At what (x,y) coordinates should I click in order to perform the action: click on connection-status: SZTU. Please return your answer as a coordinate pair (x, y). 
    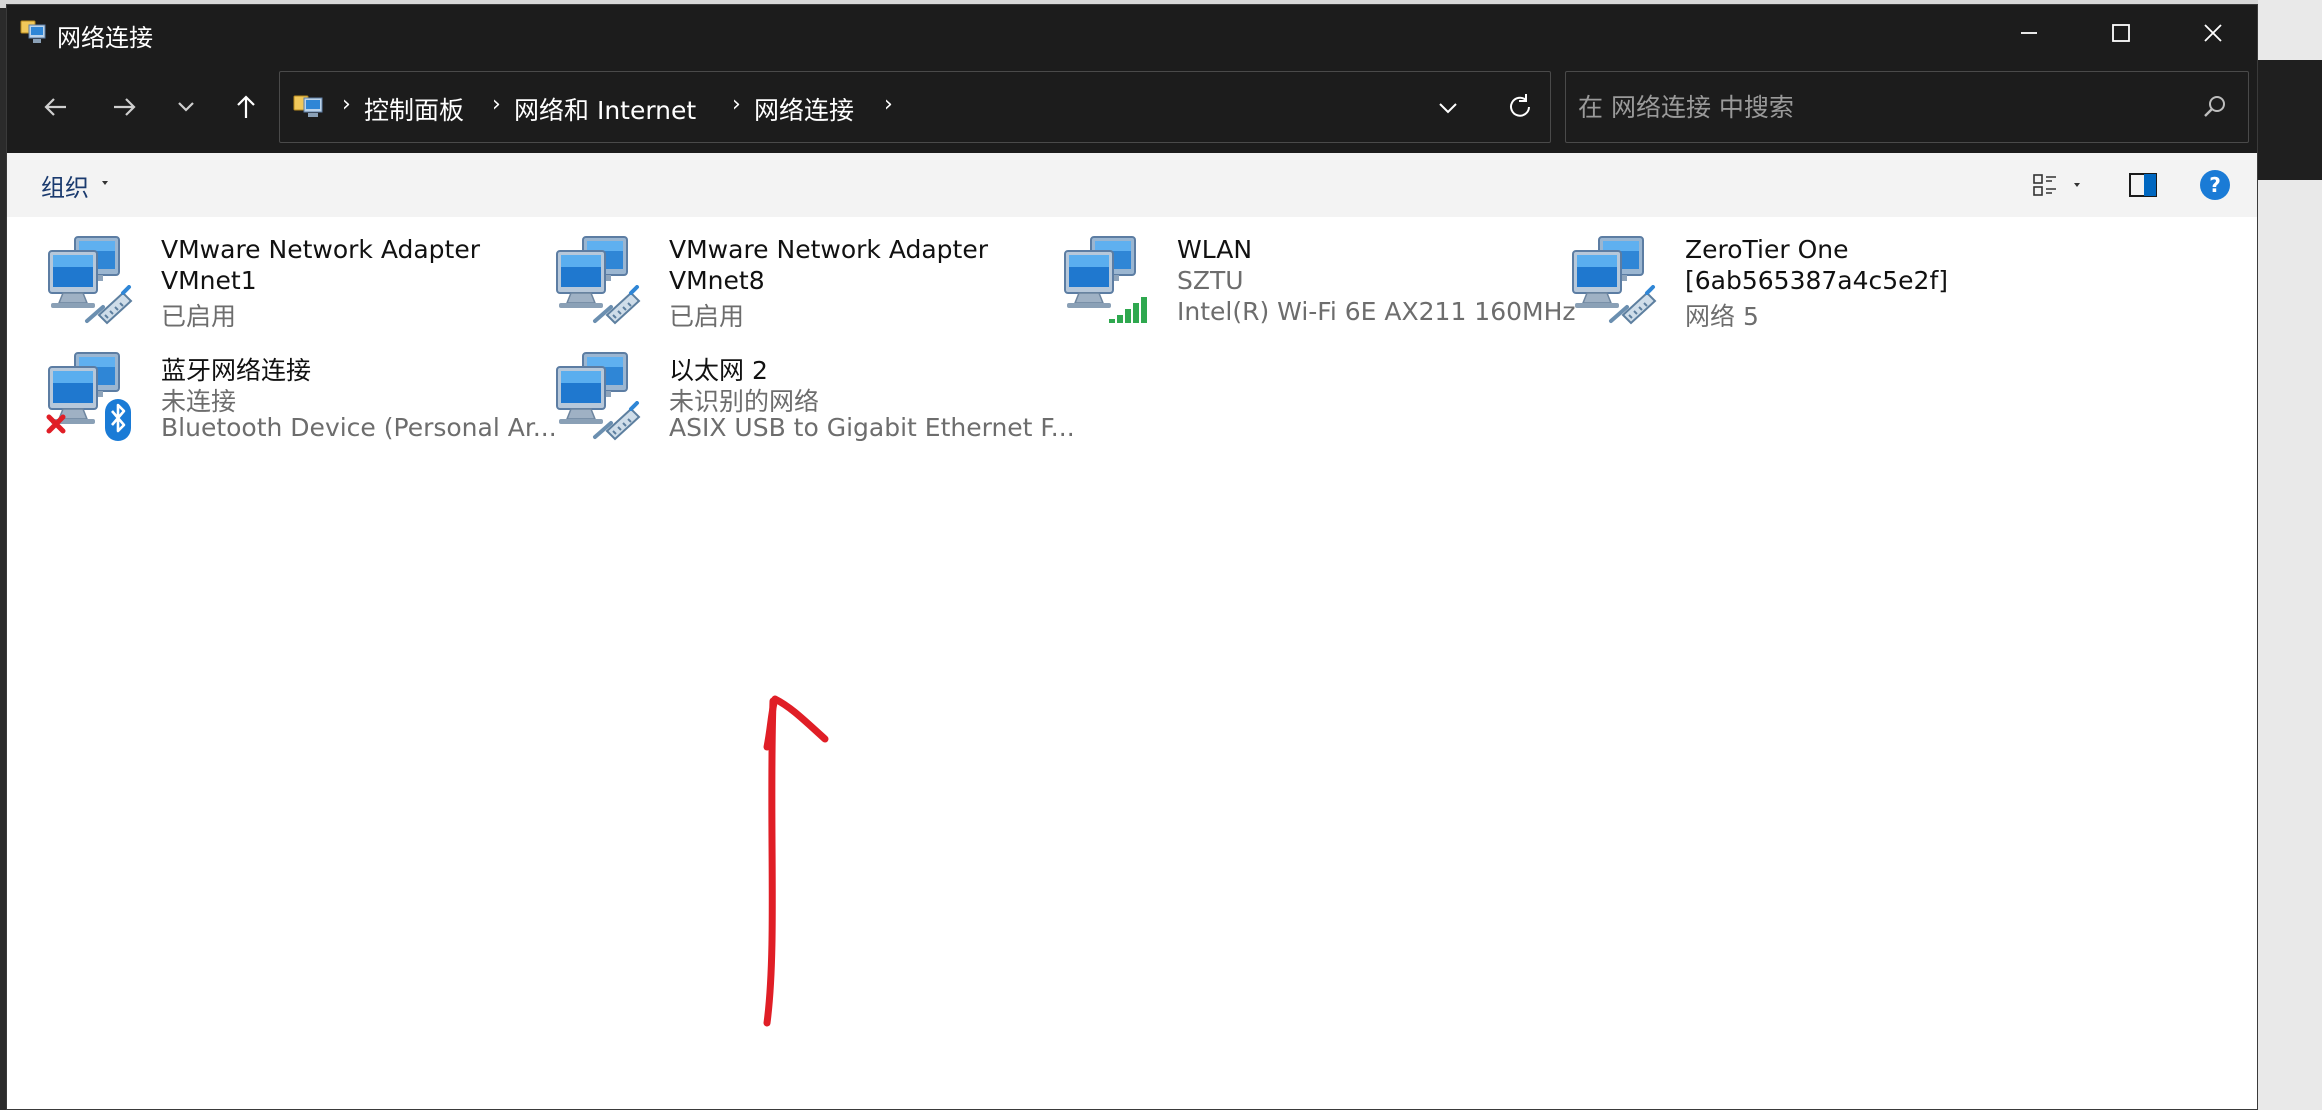
    Looking at the image, I should click on (1210, 280).